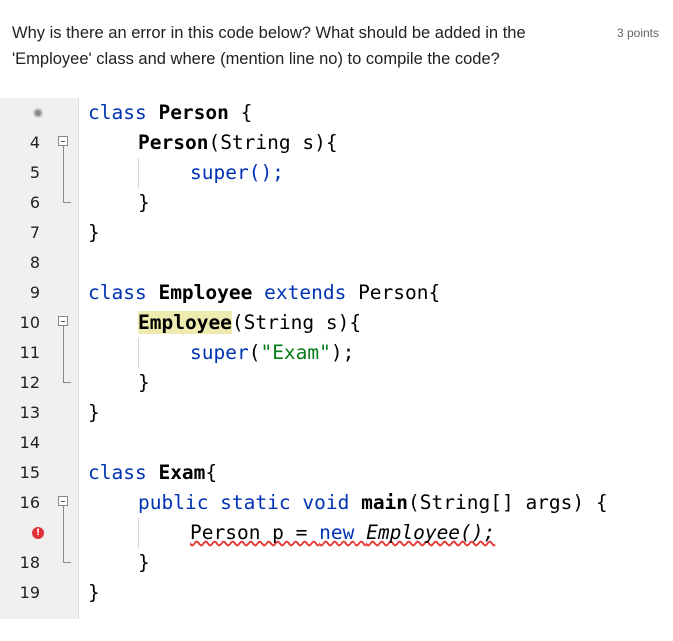  What do you see at coordinates (336, 563) in the screenshot?
I see `code-line: 18 }` at bounding box center [336, 563].